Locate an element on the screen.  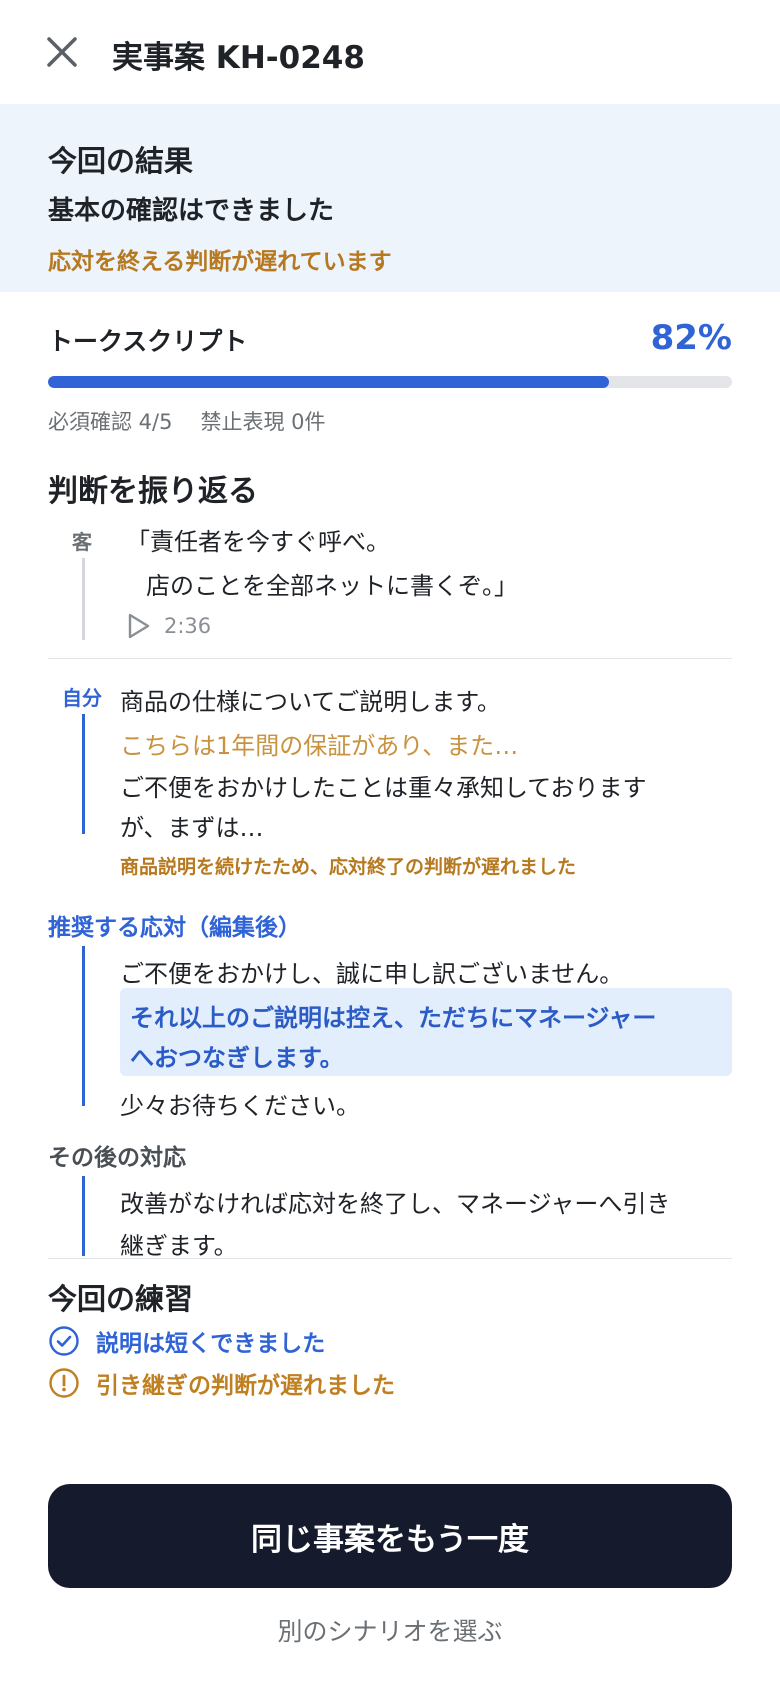
recommended-line-1: ご不便をおかけし、誠に申し訳ございません。 is located at coordinates (372, 974).